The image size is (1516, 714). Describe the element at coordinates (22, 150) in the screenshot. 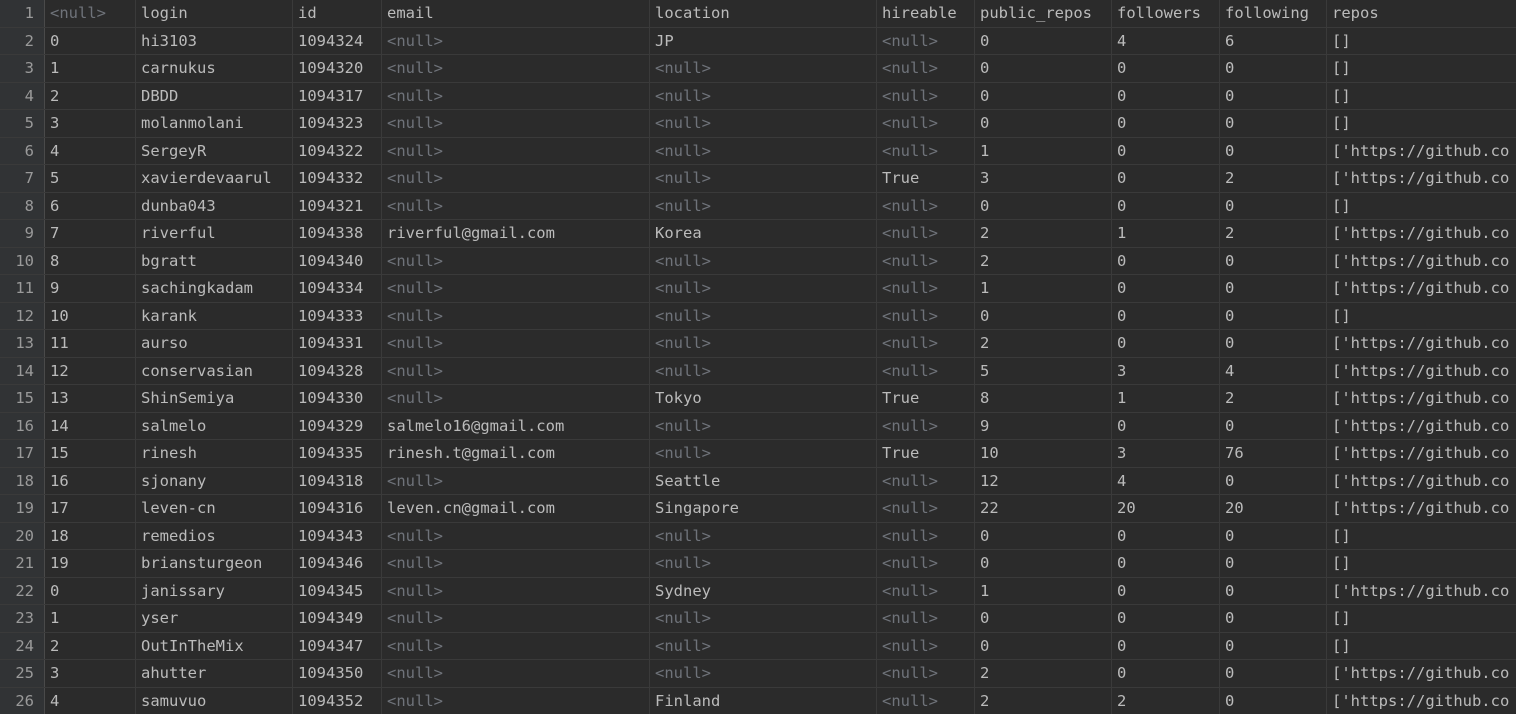

I see `row-number: 6` at that location.